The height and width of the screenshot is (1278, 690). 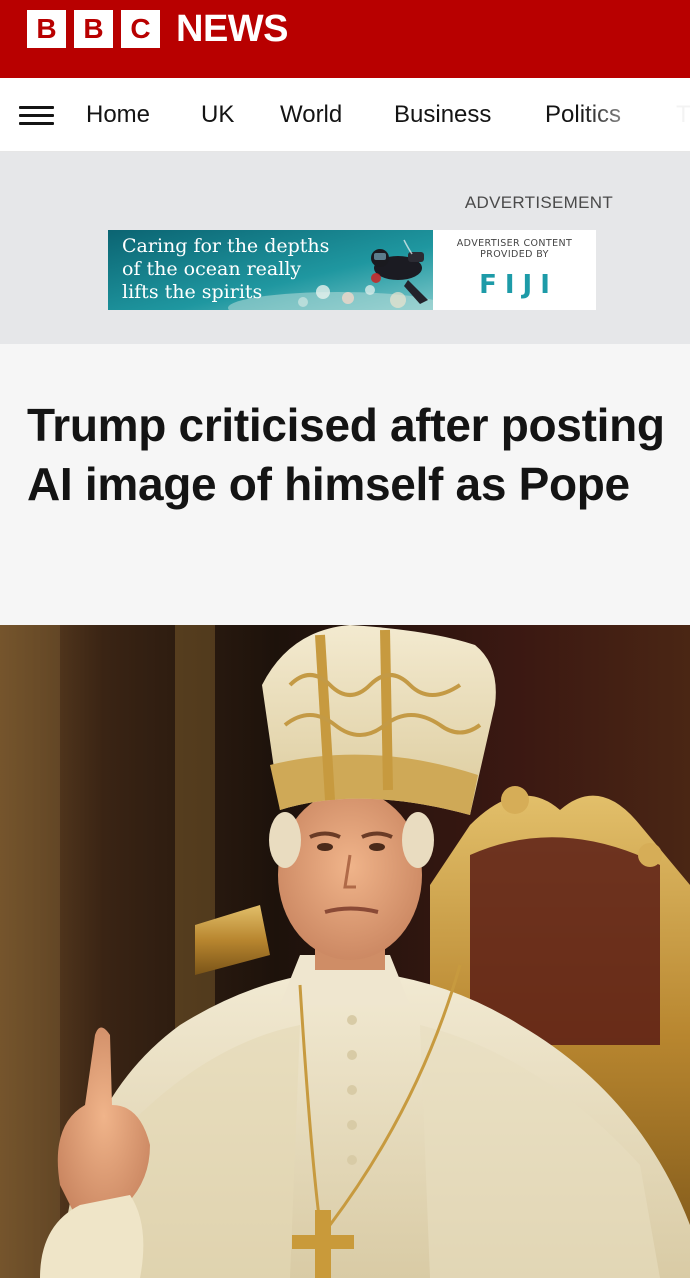 I want to click on main-navigation: Home UK World Business Politics T, so click(x=345, y=115).